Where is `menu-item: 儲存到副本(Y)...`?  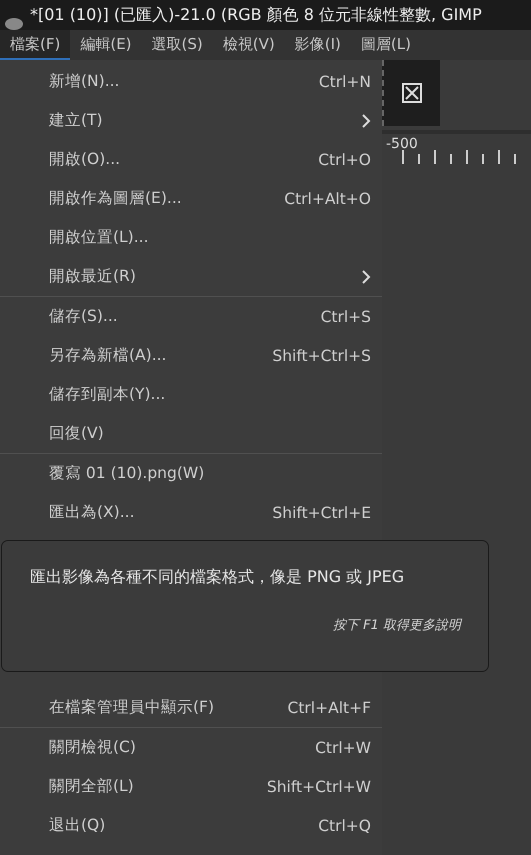
menu-item: 儲存到副本(Y)... is located at coordinates (191, 394).